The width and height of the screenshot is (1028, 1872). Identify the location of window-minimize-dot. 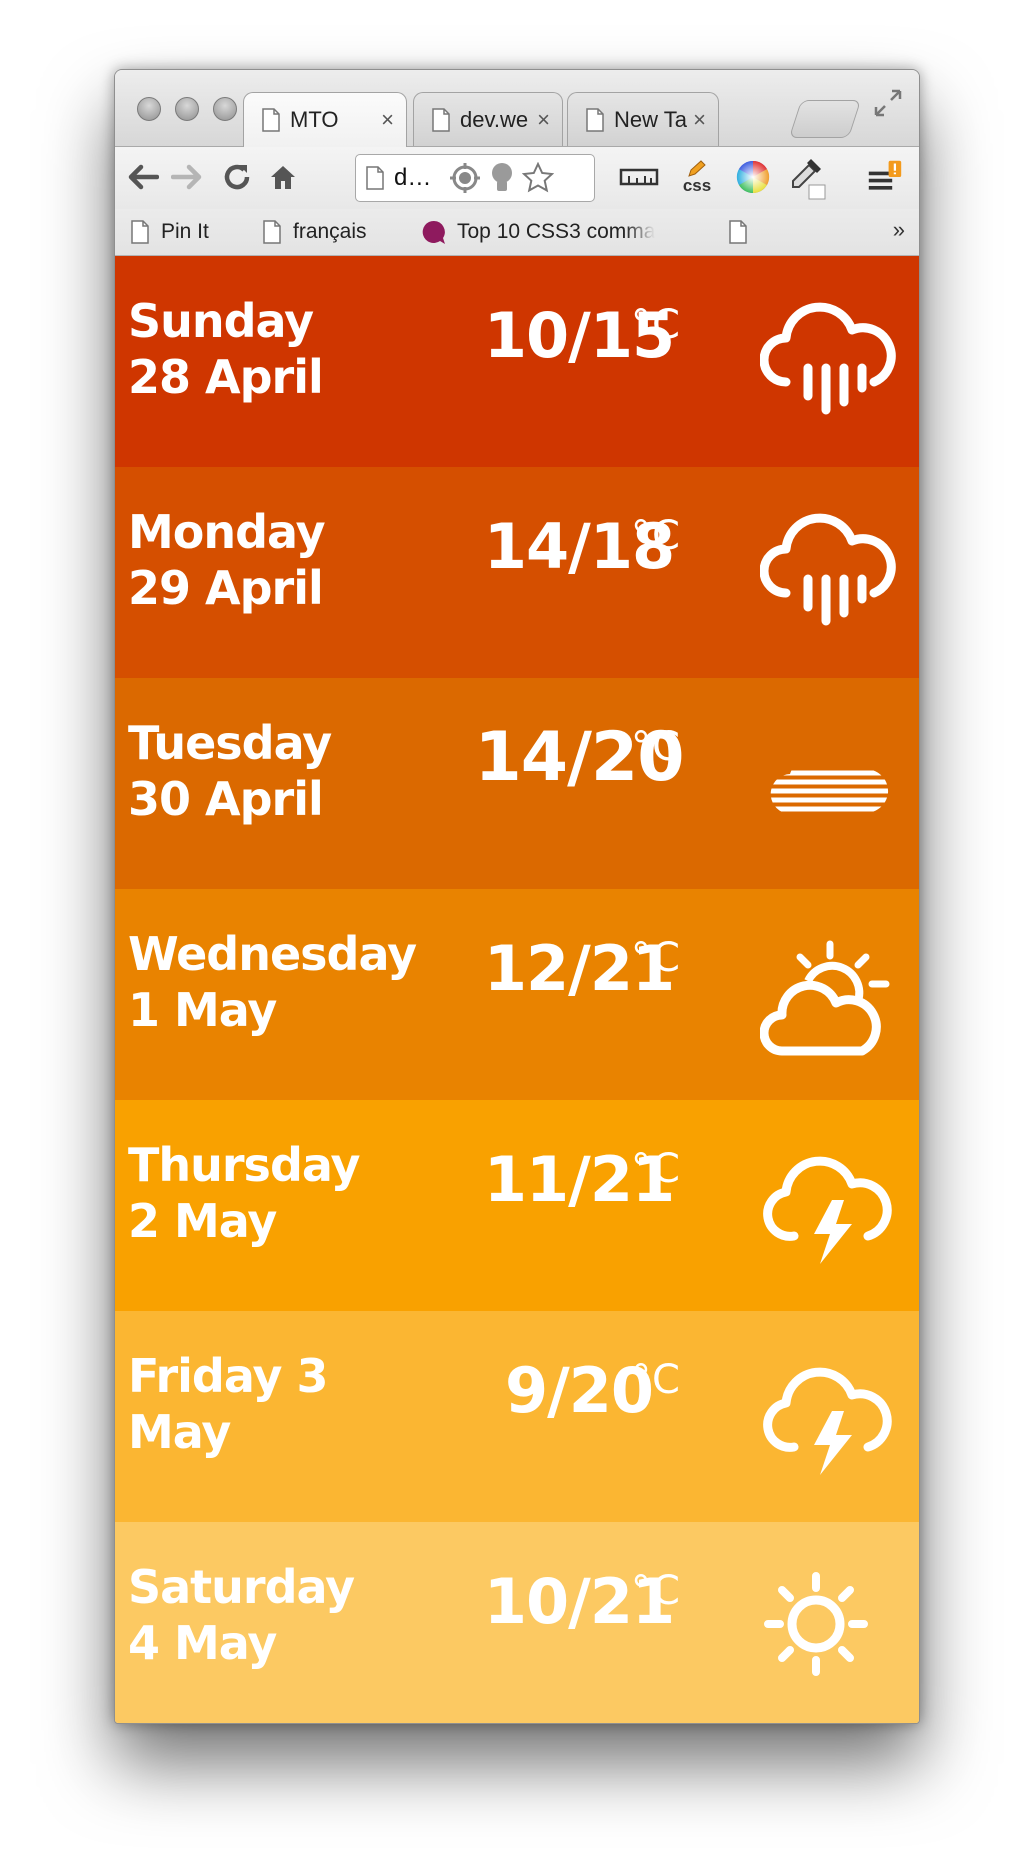
(187, 109).